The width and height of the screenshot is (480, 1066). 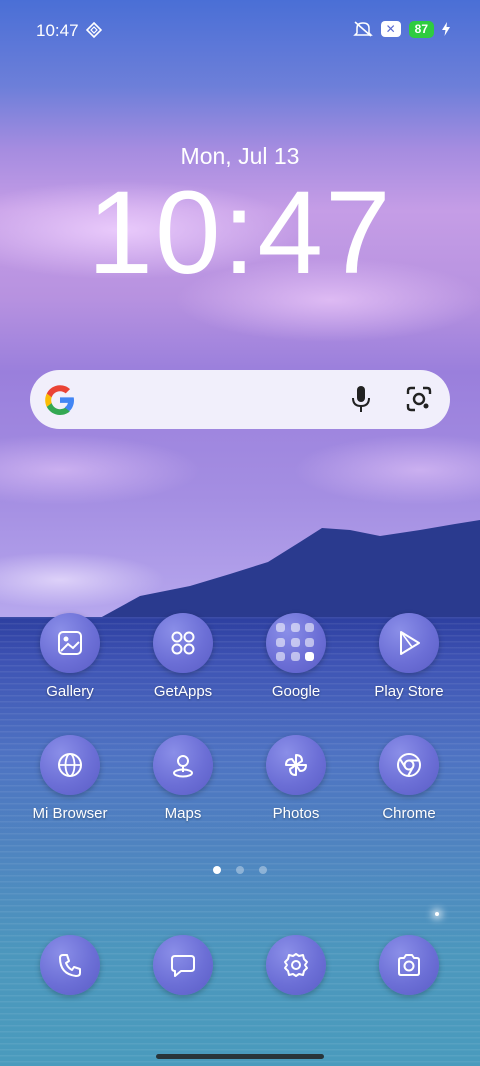 I want to click on gallery-icon, so click(x=70, y=643).